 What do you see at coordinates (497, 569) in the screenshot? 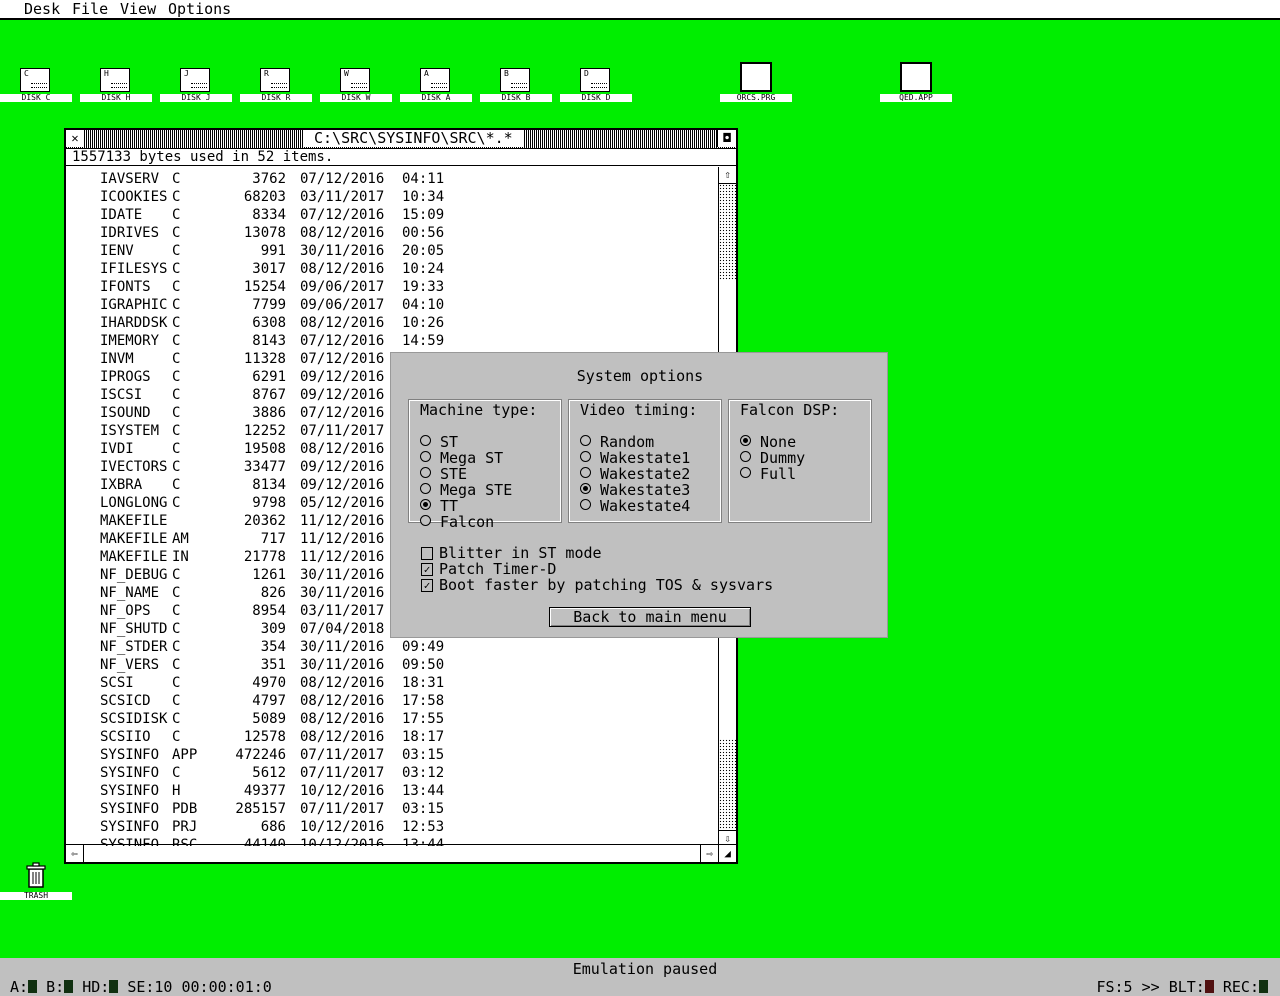
I see `checkbox-label-1: Patch Timer-D` at bounding box center [497, 569].